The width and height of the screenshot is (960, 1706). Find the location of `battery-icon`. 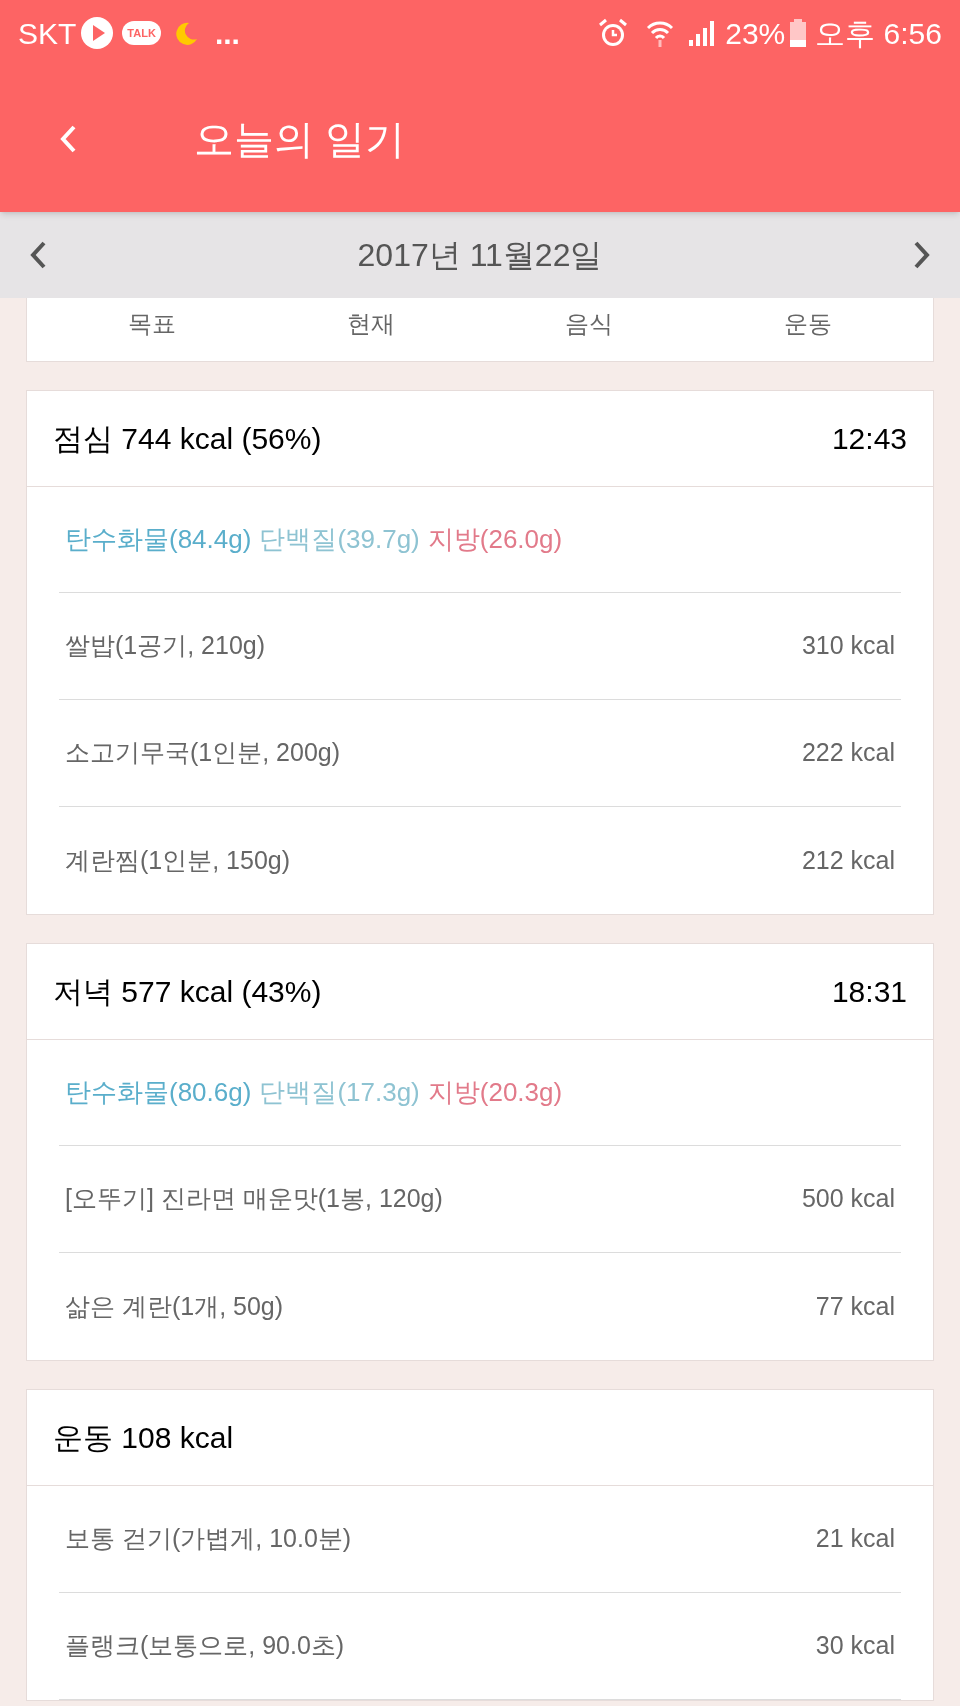

battery-icon is located at coordinates (798, 33).